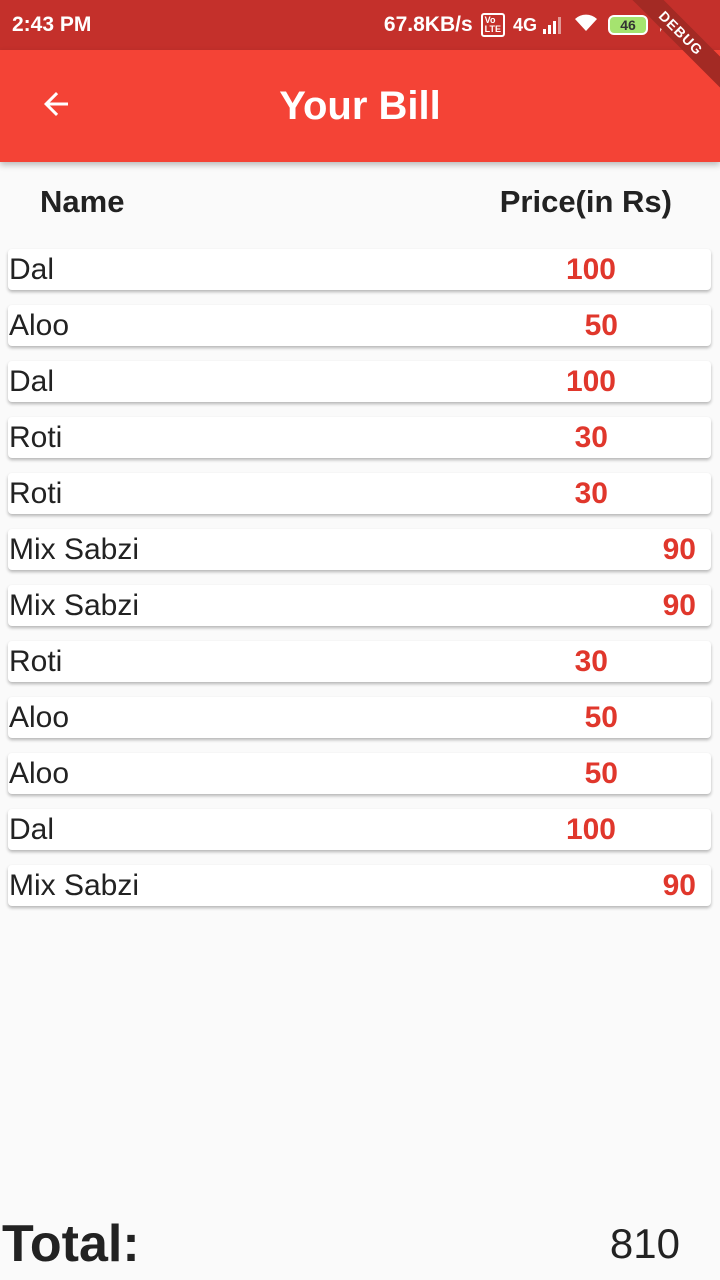 The width and height of the screenshot is (720, 1280). Describe the element at coordinates (628, 25) in the screenshot. I see `battery-icon: 46` at that location.